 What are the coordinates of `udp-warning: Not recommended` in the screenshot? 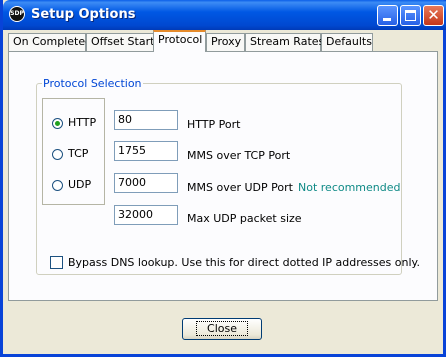 It's located at (349, 187).